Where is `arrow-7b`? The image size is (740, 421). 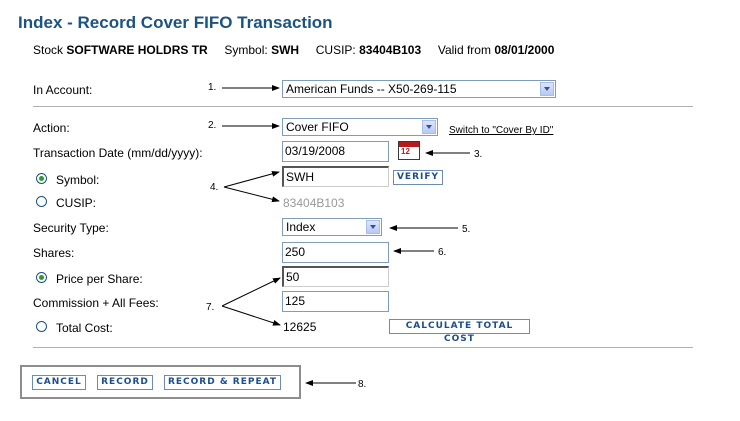 arrow-7b is located at coordinates (251, 315).